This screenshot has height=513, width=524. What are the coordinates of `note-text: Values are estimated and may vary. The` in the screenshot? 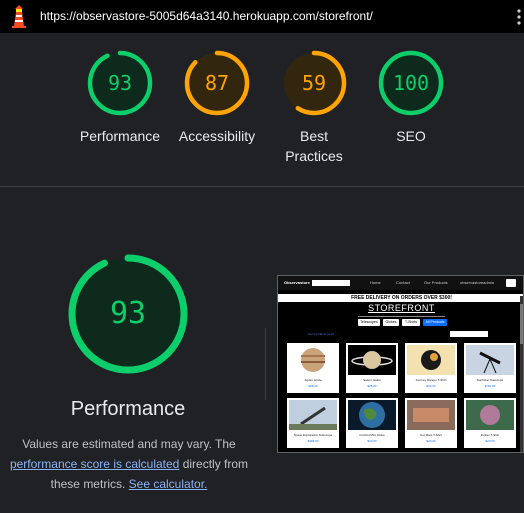 It's located at (129, 444).